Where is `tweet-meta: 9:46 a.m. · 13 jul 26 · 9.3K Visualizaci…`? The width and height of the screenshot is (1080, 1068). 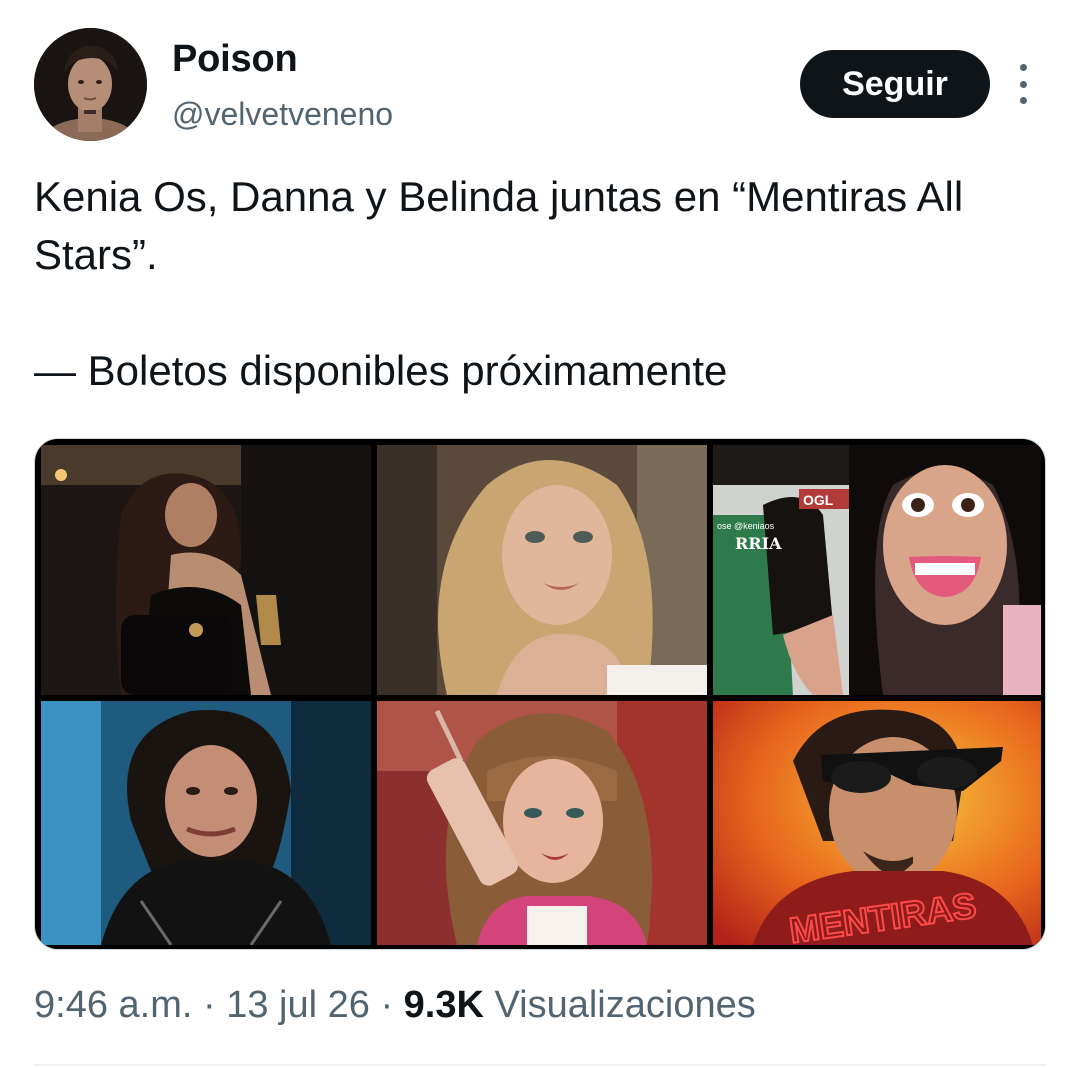 tweet-meta: 9:46 a.m. · 13 jul 26 · 9.3K Visualizaci… is located at coordinates (395, 1005).